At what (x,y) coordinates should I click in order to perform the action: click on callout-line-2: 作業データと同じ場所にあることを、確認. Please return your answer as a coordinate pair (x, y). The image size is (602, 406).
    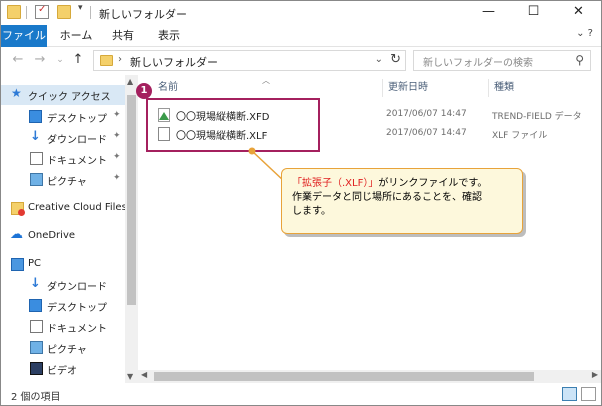
    Looking at the image, I should click on (387, 197).